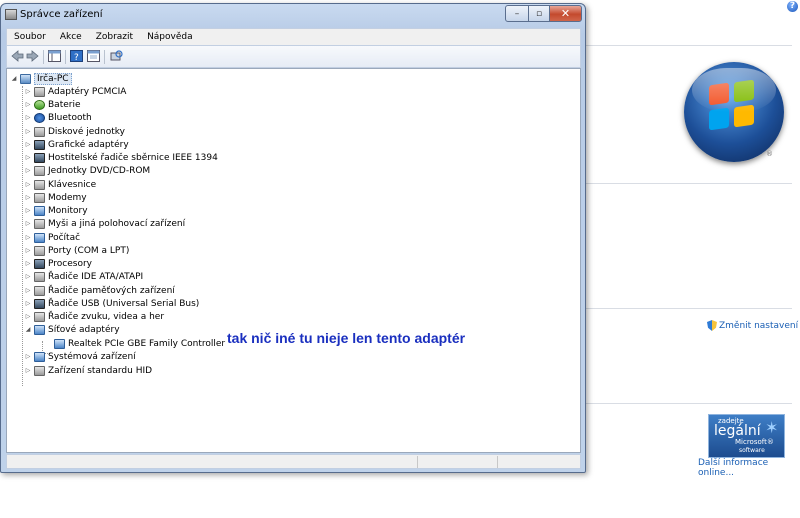 Image resolution: width=800 pixels, height=518 pixels. I want to click on menu-action: Akce, so click(71, 37).